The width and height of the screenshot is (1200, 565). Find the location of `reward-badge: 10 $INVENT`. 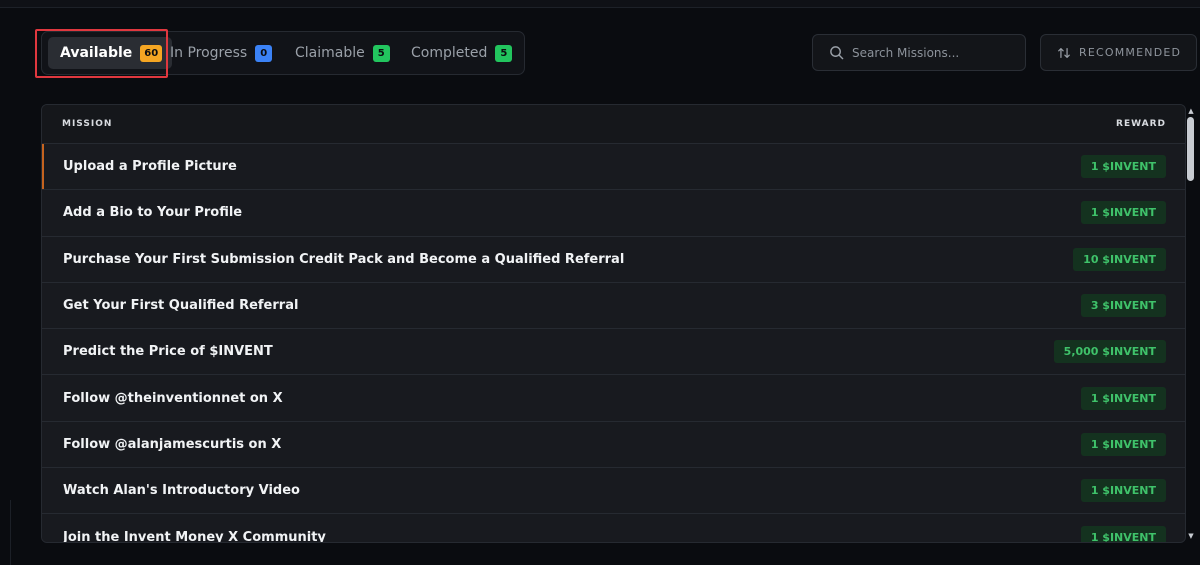

reward-badge: 10 $INVENT is located at coordinates (1119, 259).